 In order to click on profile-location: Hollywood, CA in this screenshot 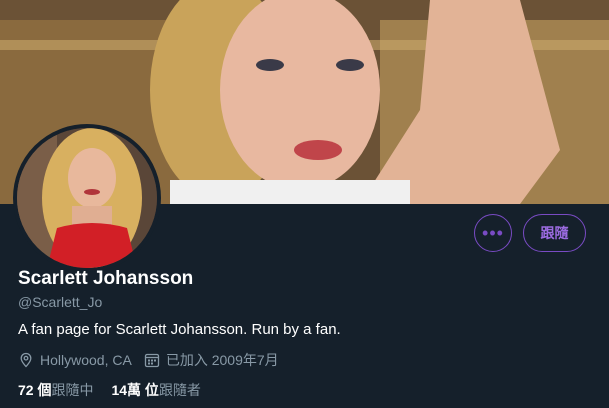, I will do `click(75, 360)`.